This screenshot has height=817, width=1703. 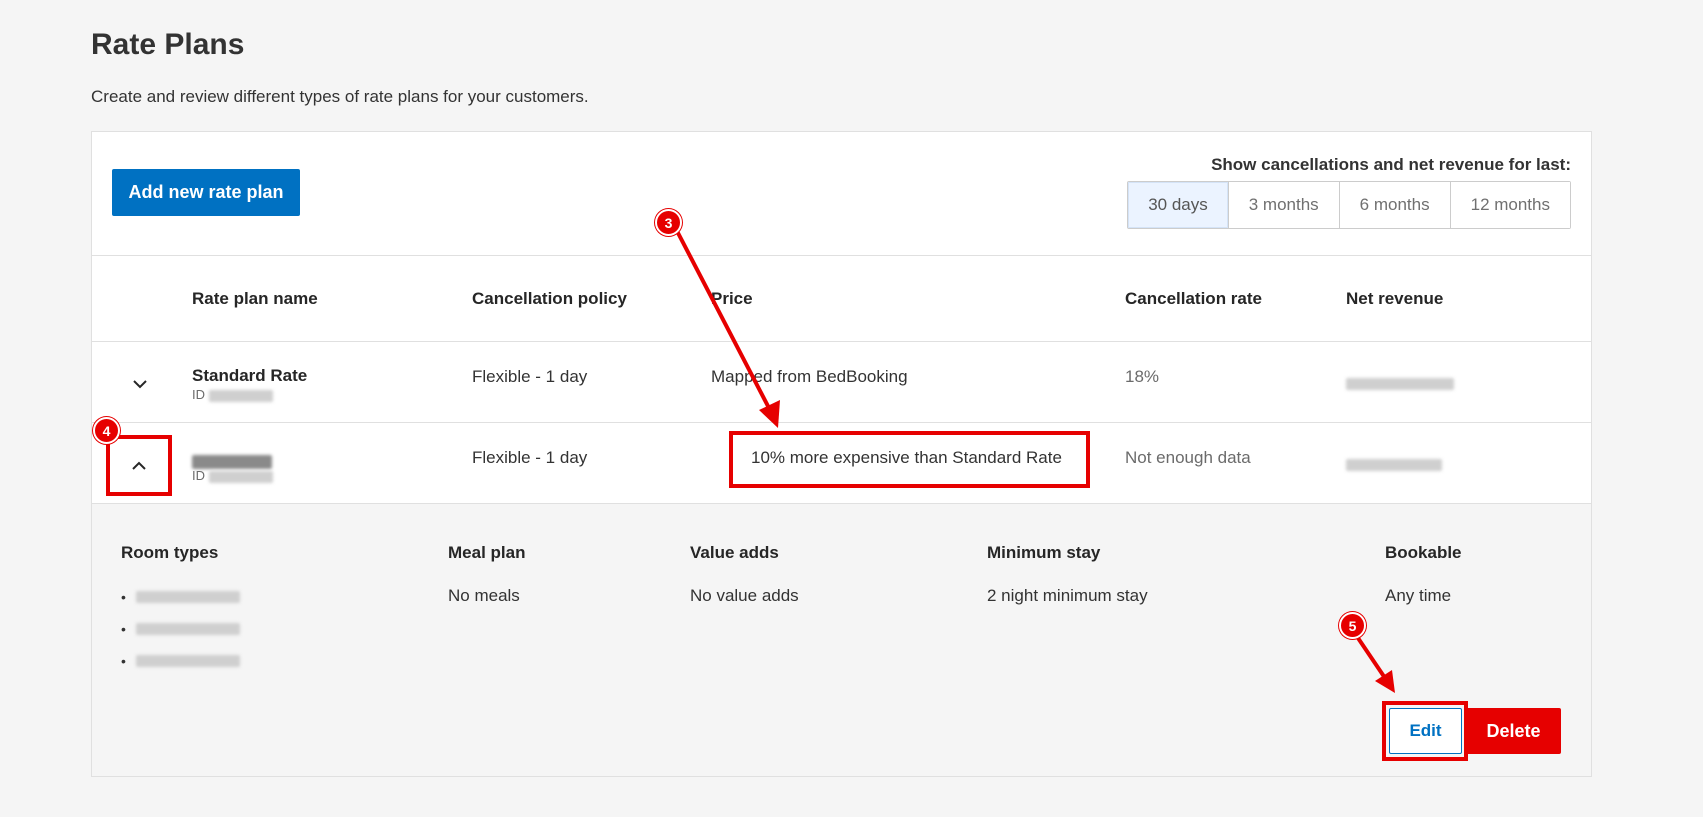 I want to click on column-header-cancellation-rate: Cancellation rate, so click(x=1193, y=298).